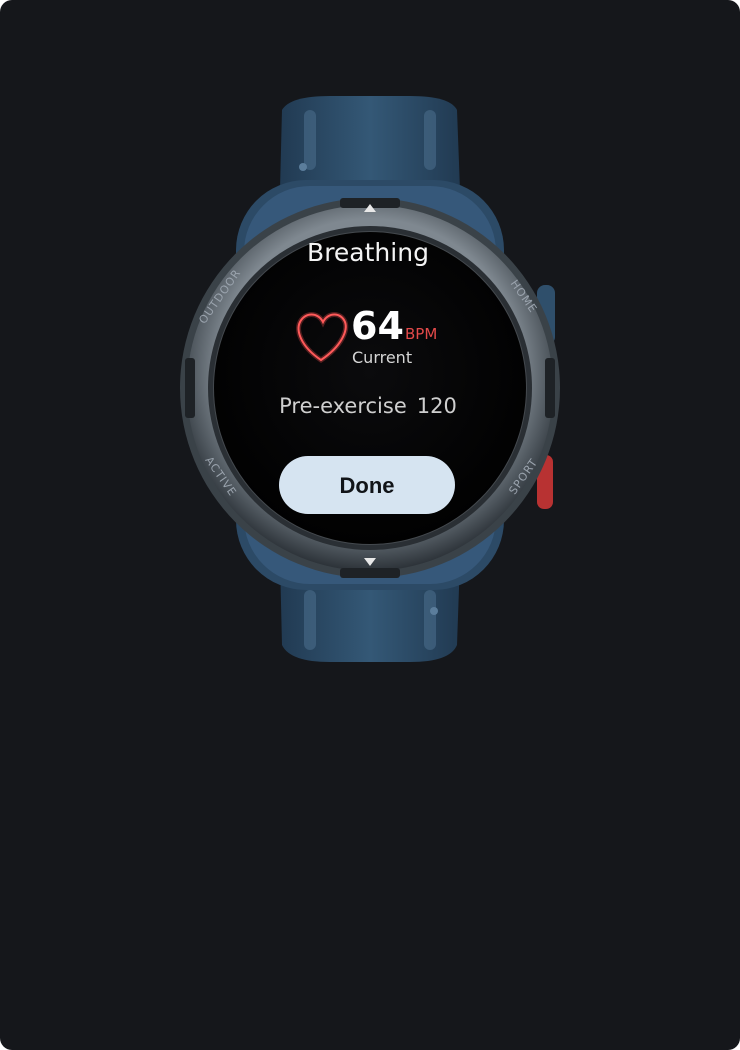  Describe the element at coordinates (367, 485) in the screenshot. I see `done-button: Done` at that location.